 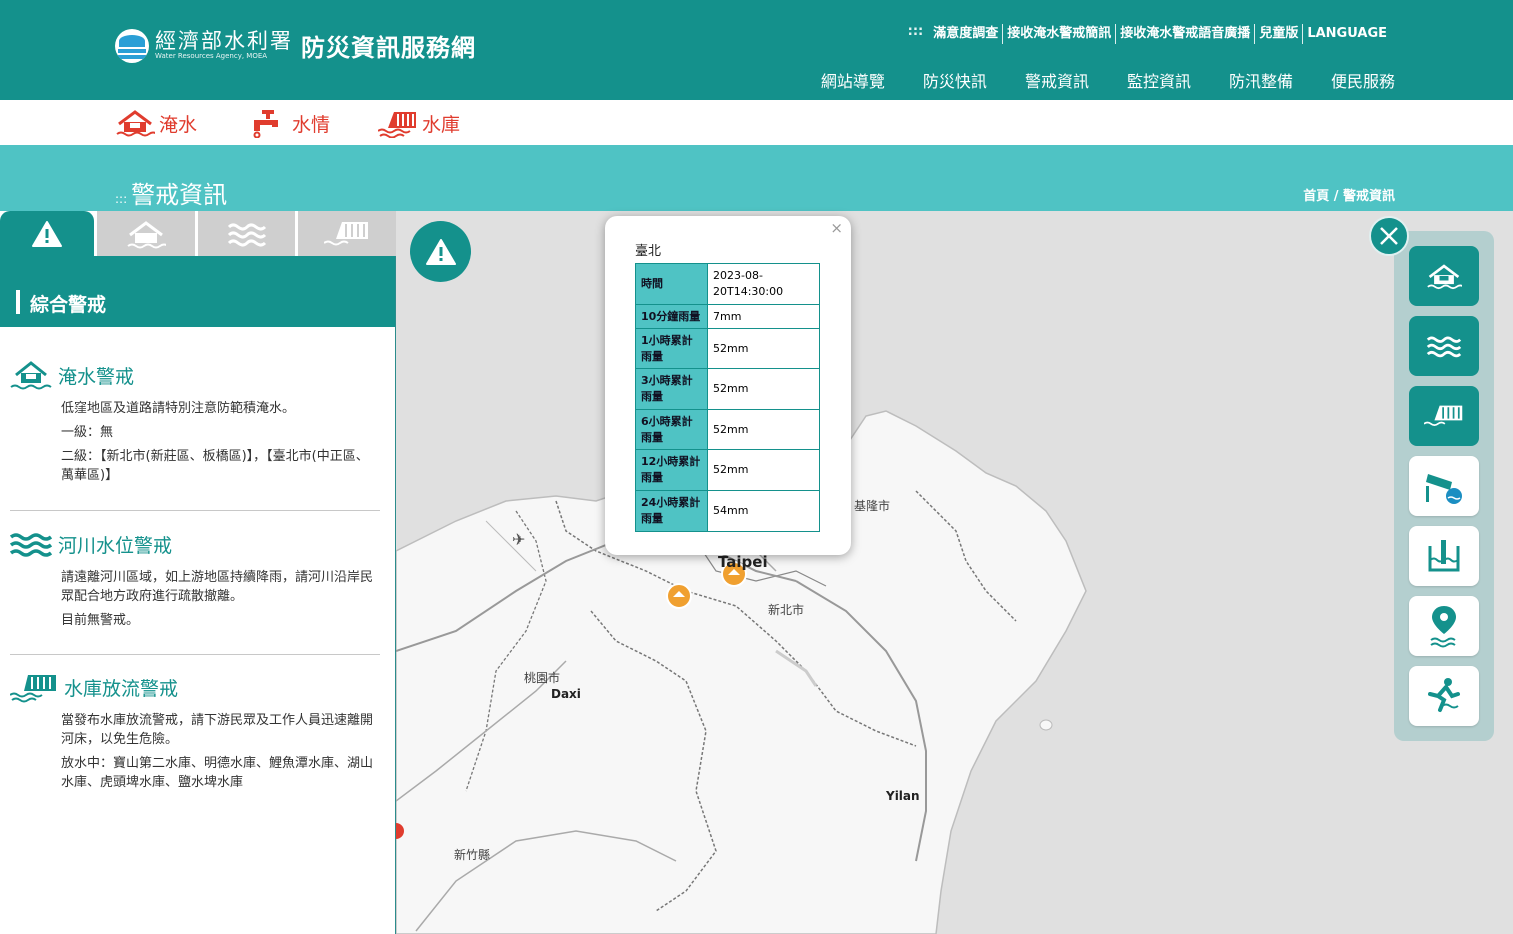 What do you see at coordinates (763, 511) in the screenshot?
I see `row-value: 54mm` at bounding box center [763, 511].